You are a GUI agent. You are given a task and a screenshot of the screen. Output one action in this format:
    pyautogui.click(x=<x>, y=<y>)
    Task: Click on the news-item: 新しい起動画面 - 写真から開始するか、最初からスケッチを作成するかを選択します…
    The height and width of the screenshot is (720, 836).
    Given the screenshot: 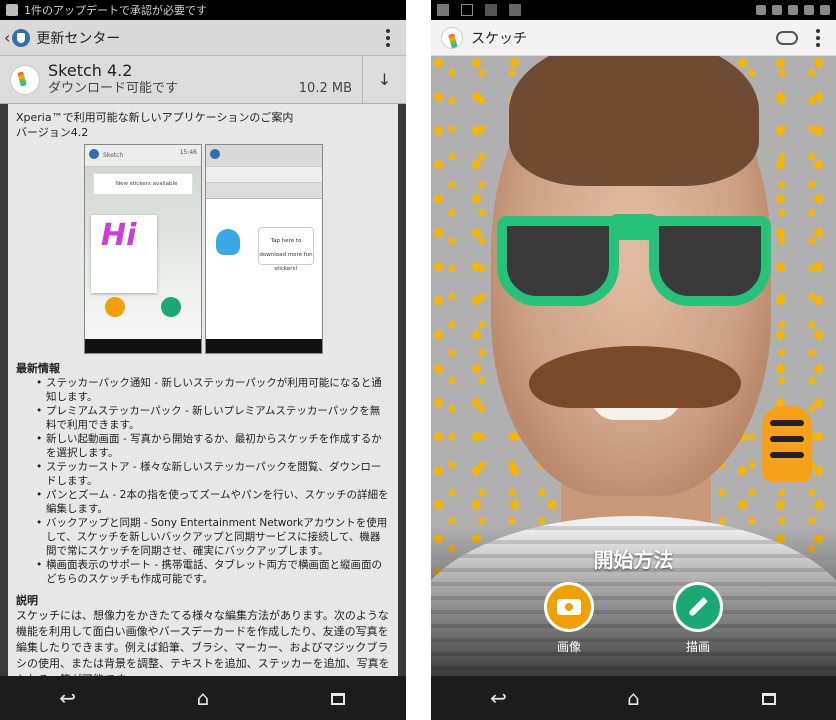 What is the action you would take?
    pyautogui.click(x=213, y=446)
    